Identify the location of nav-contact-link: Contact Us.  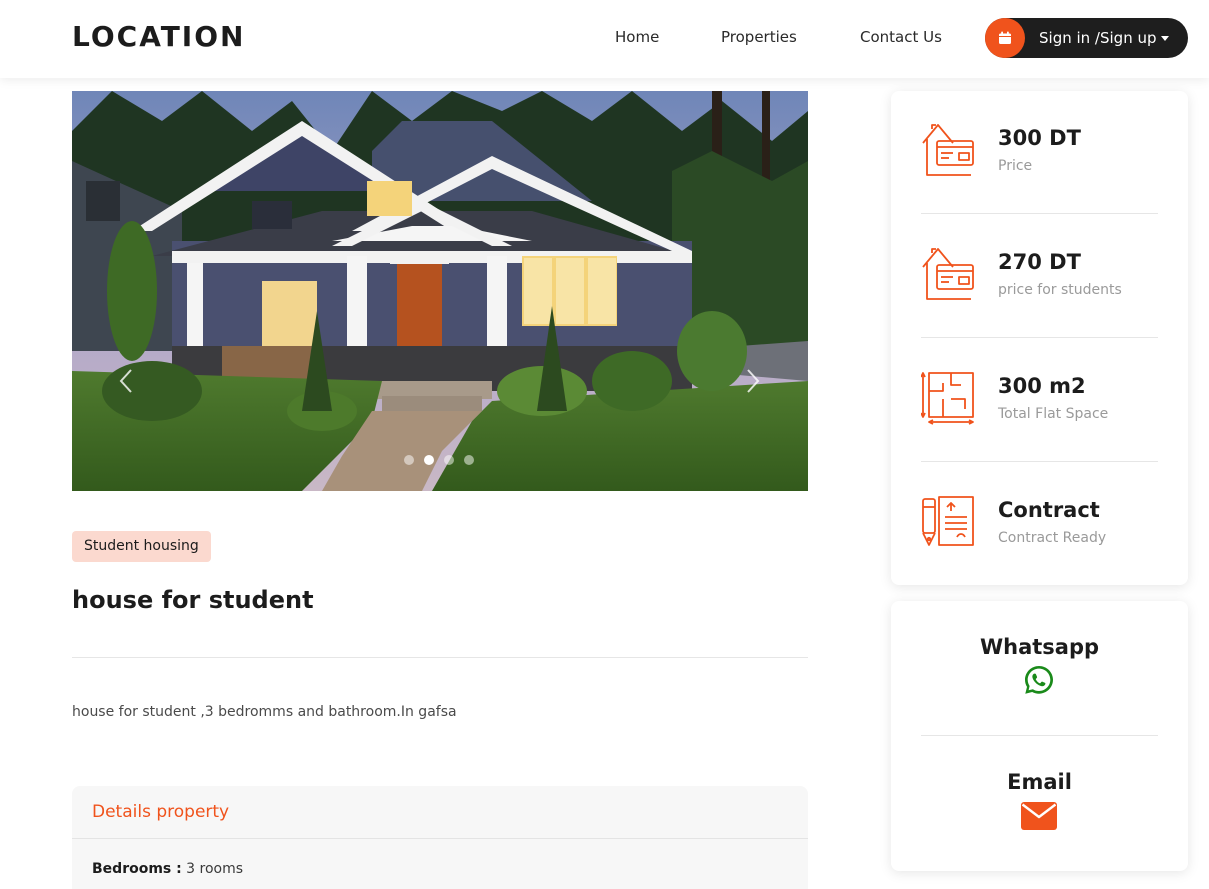
(901, 37).